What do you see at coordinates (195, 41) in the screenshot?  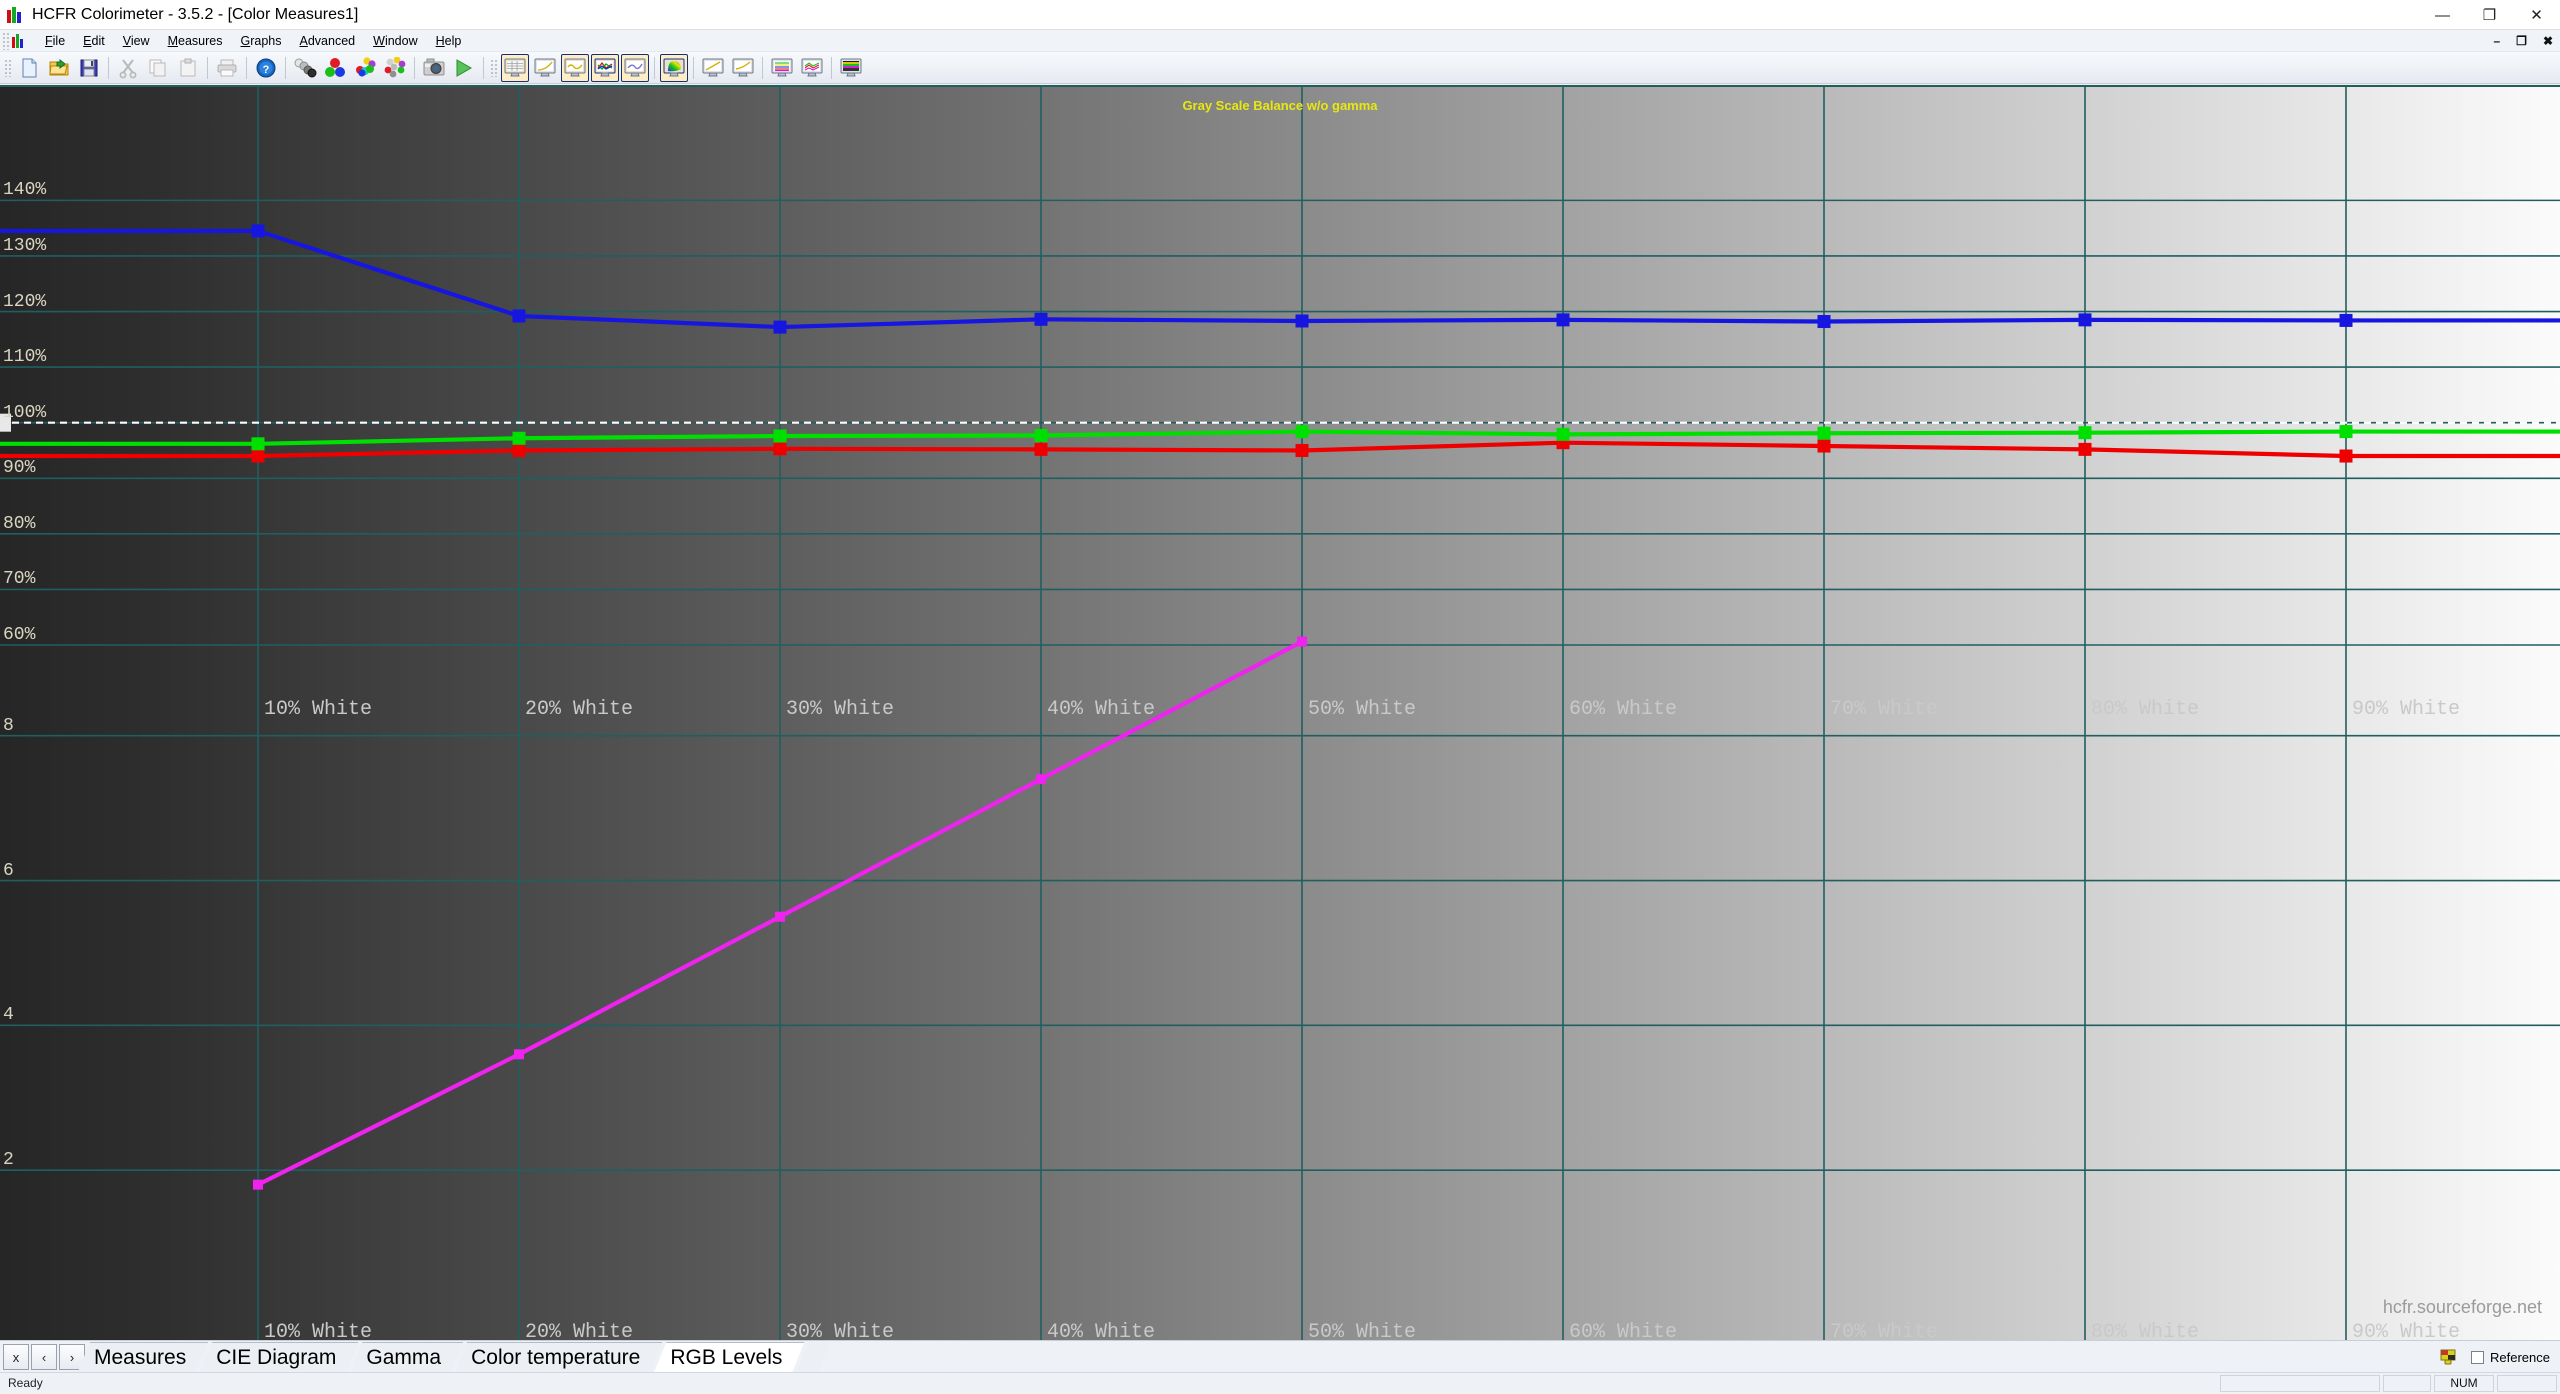 I see `menu-item-measures: Measures` at bounding box center [195, 41].